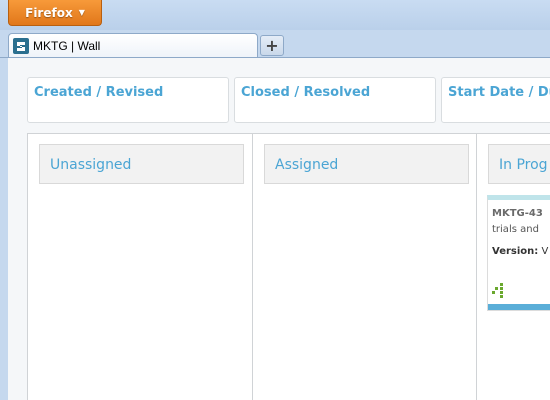 This screenshot has width=550, height=400. I want to click on tab-strip: MKTG | Wall +, so click(275, 44).